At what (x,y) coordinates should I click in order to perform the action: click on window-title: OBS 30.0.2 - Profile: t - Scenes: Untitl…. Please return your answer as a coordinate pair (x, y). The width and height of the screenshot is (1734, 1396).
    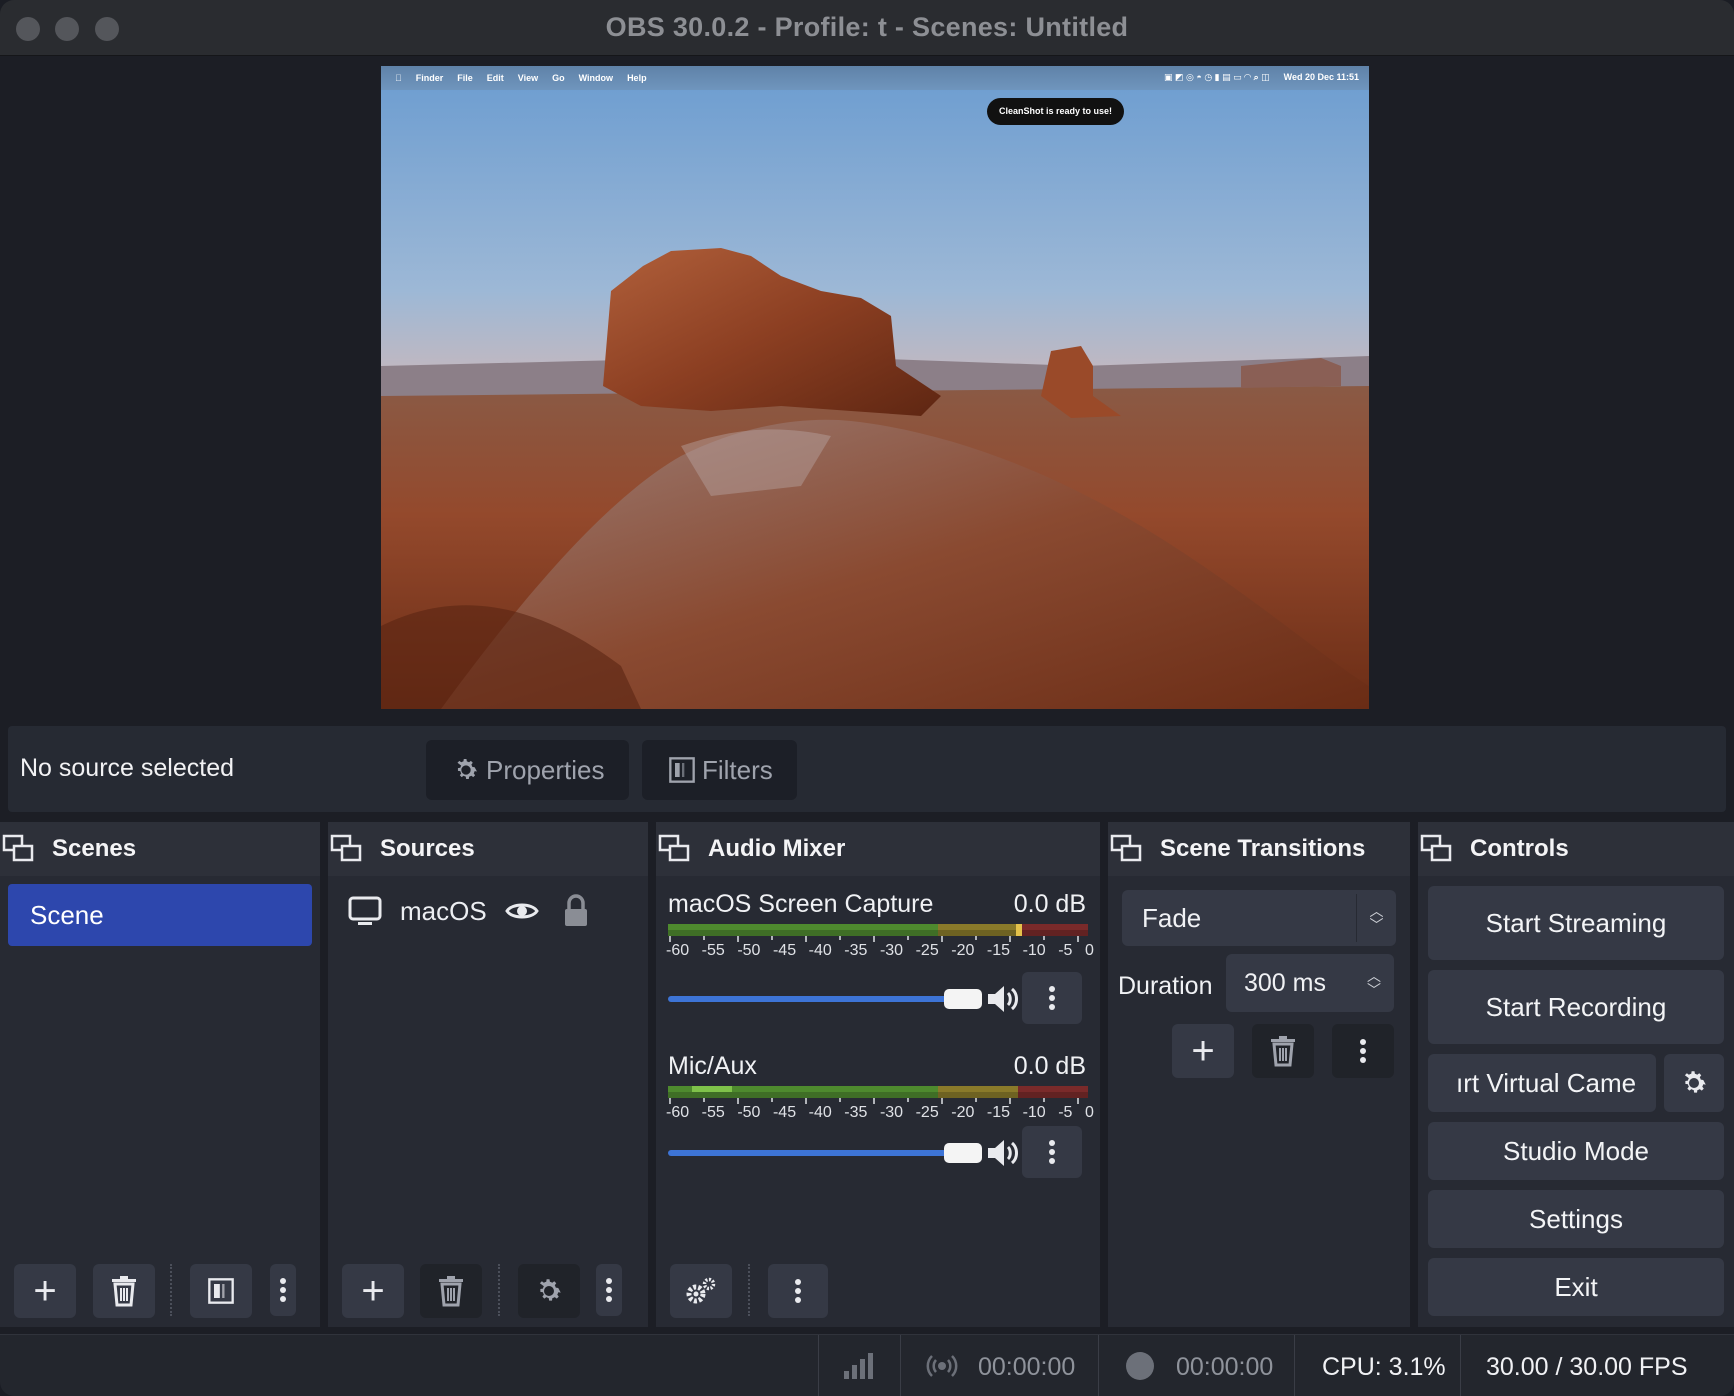
    Looking at the image, I should click on (867, 27).